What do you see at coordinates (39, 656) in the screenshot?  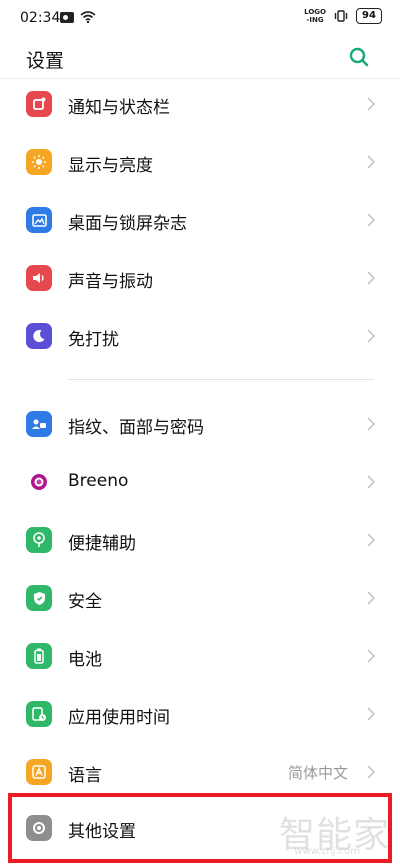 I see `battery-icon` at bounding box center [39, 656].